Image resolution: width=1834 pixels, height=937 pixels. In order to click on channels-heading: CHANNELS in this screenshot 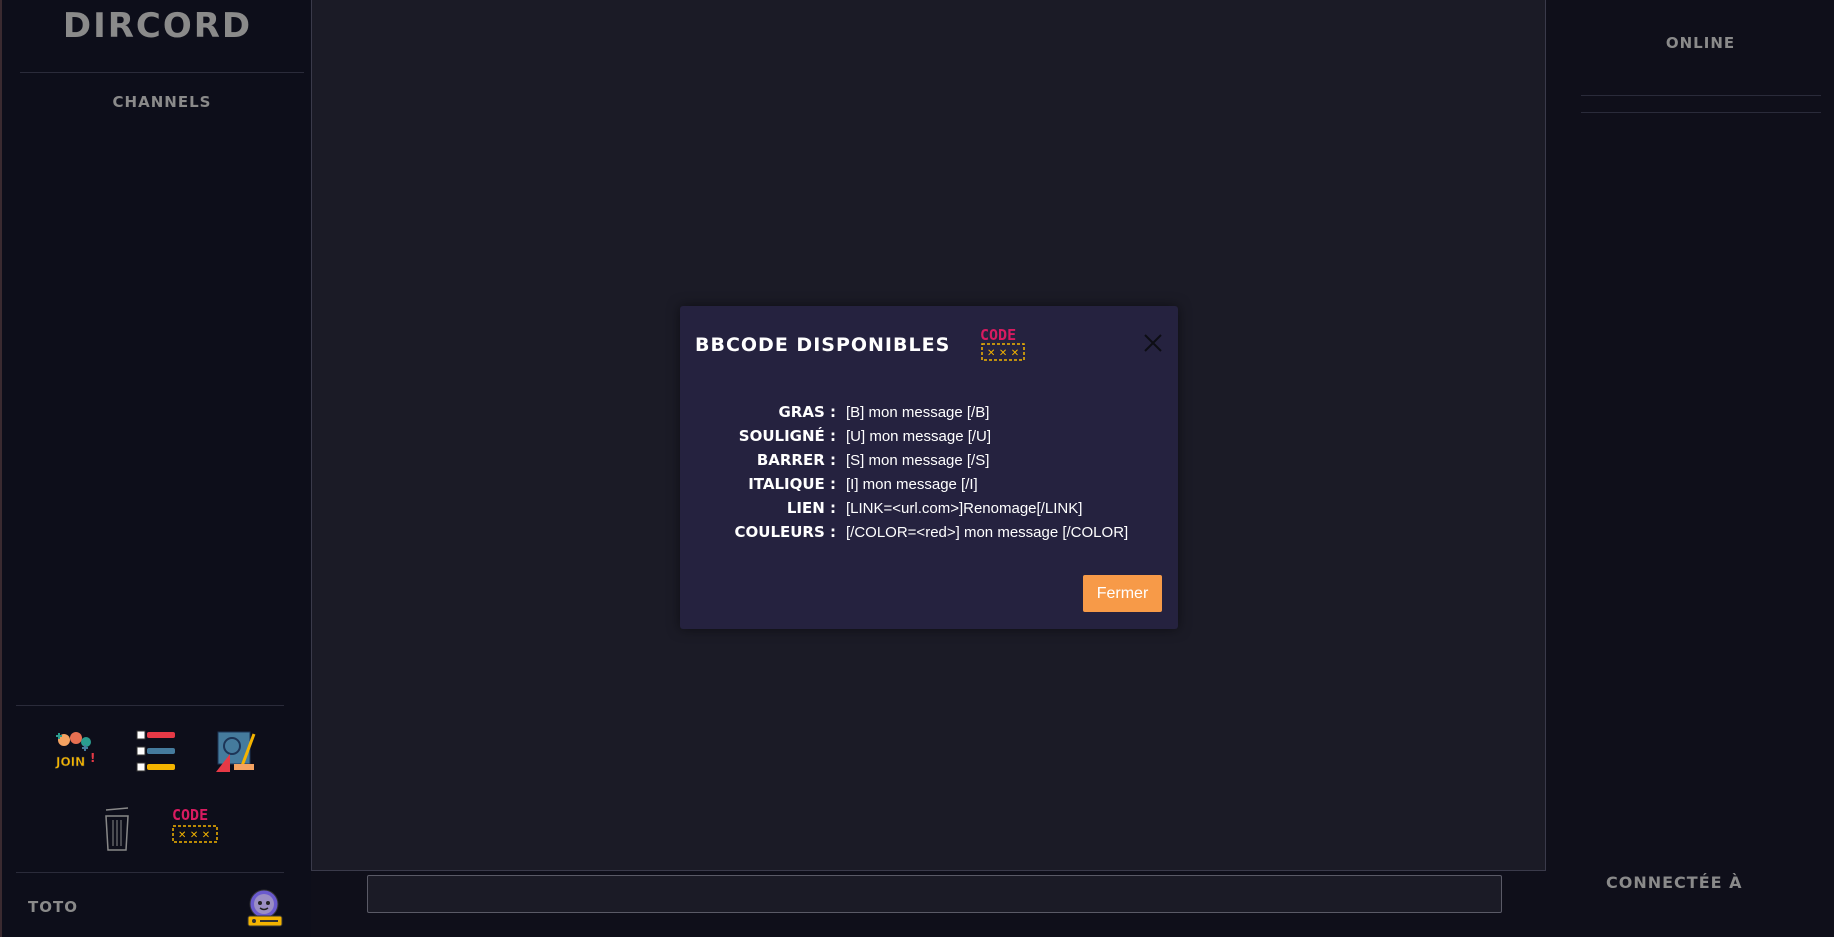, I will do `click(162, 102)`.